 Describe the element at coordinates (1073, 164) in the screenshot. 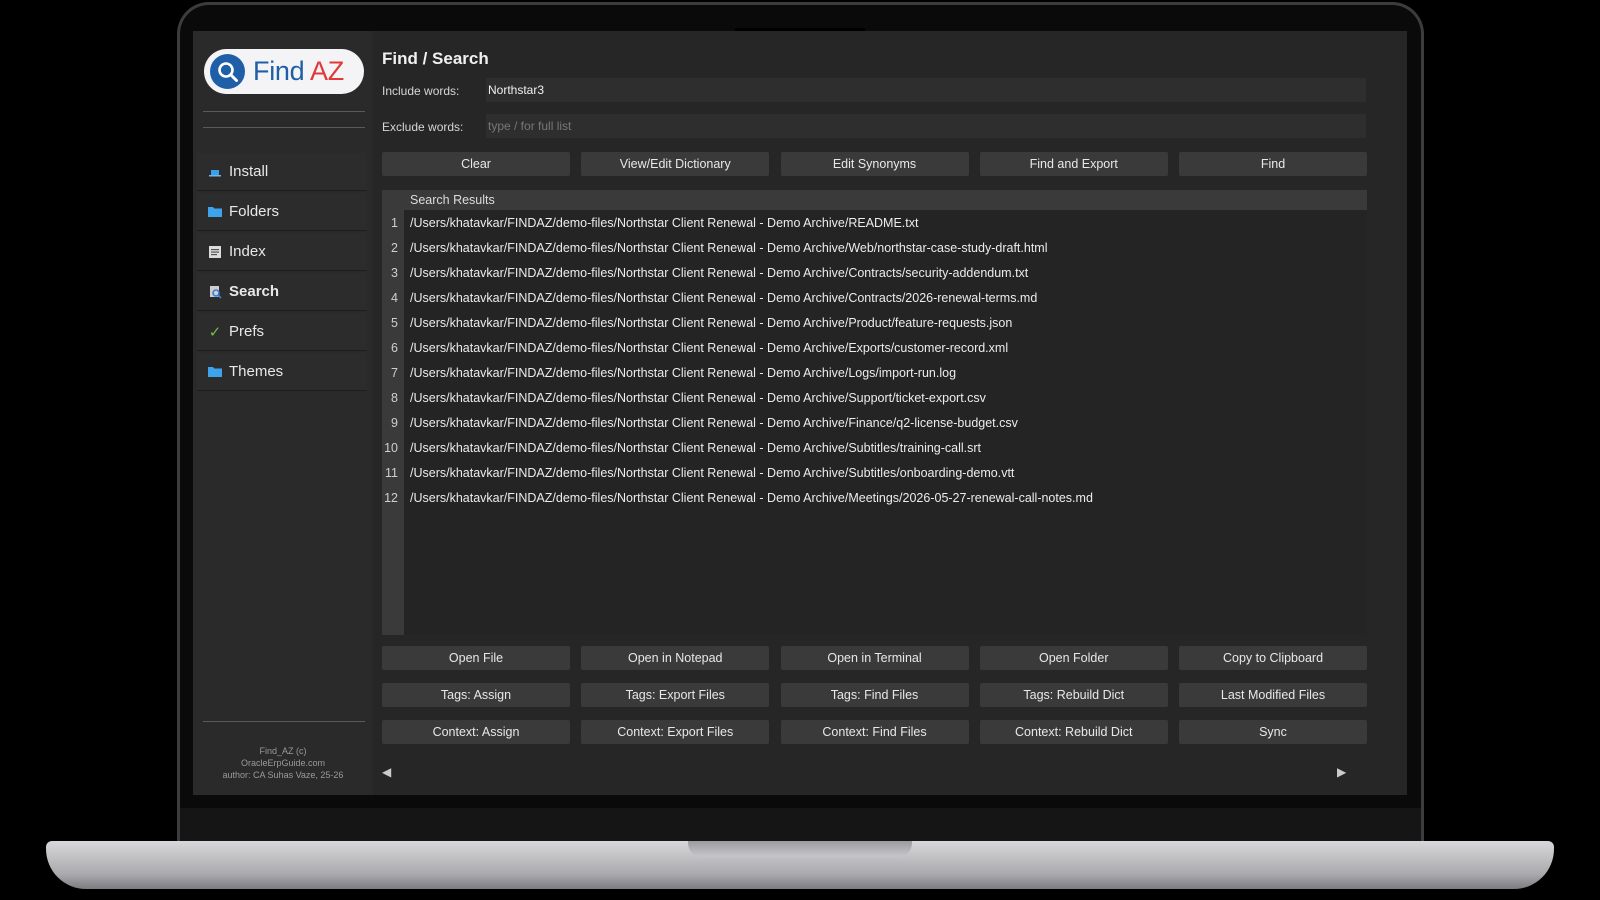

I see `find-and-export-button: Find and Export` at that location.